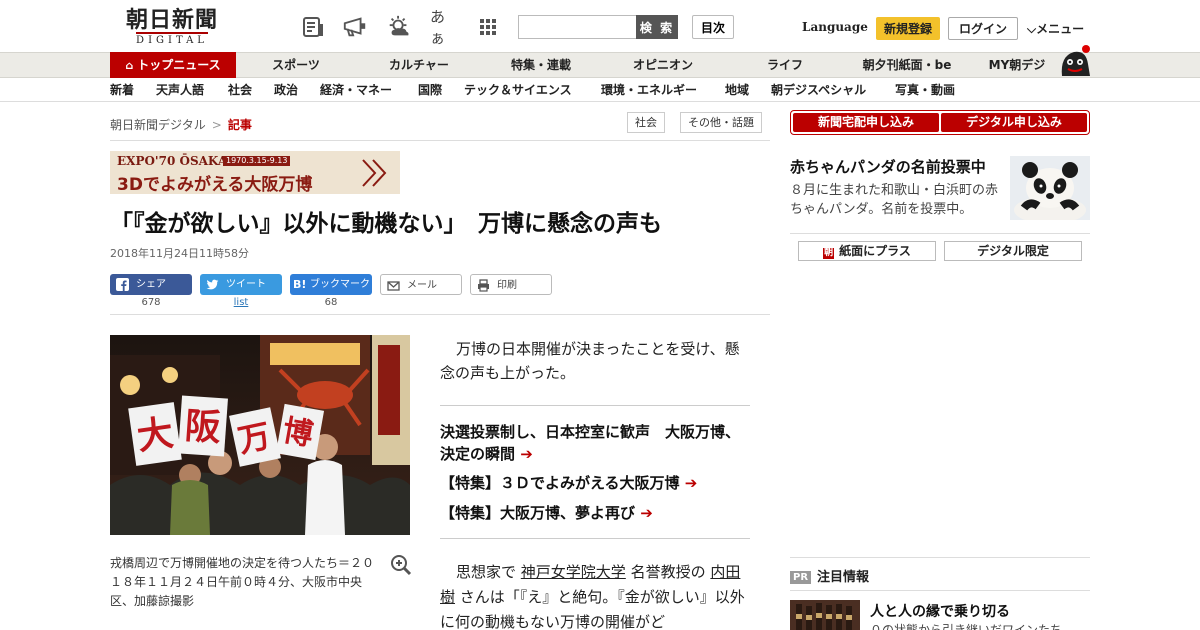  Describe the element at coordinates (129, 65) in the screenshot. I see `home-icon: ⌂` at that location.